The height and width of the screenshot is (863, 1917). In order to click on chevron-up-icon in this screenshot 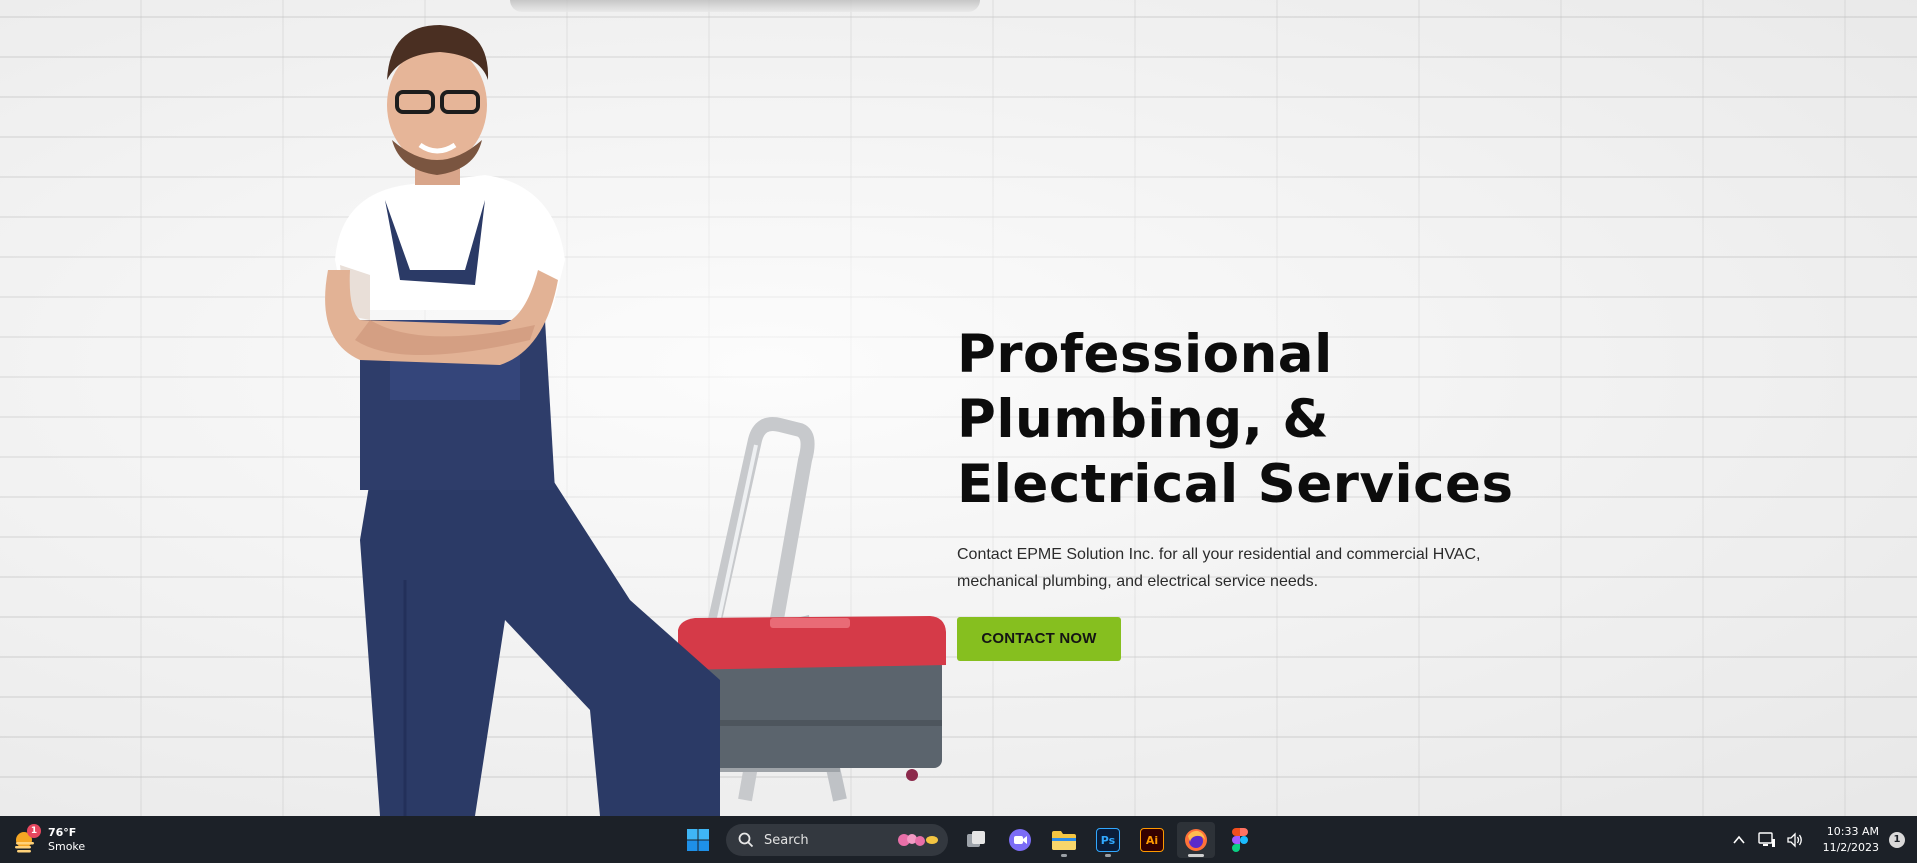, I will do `click(1738, 839)`.